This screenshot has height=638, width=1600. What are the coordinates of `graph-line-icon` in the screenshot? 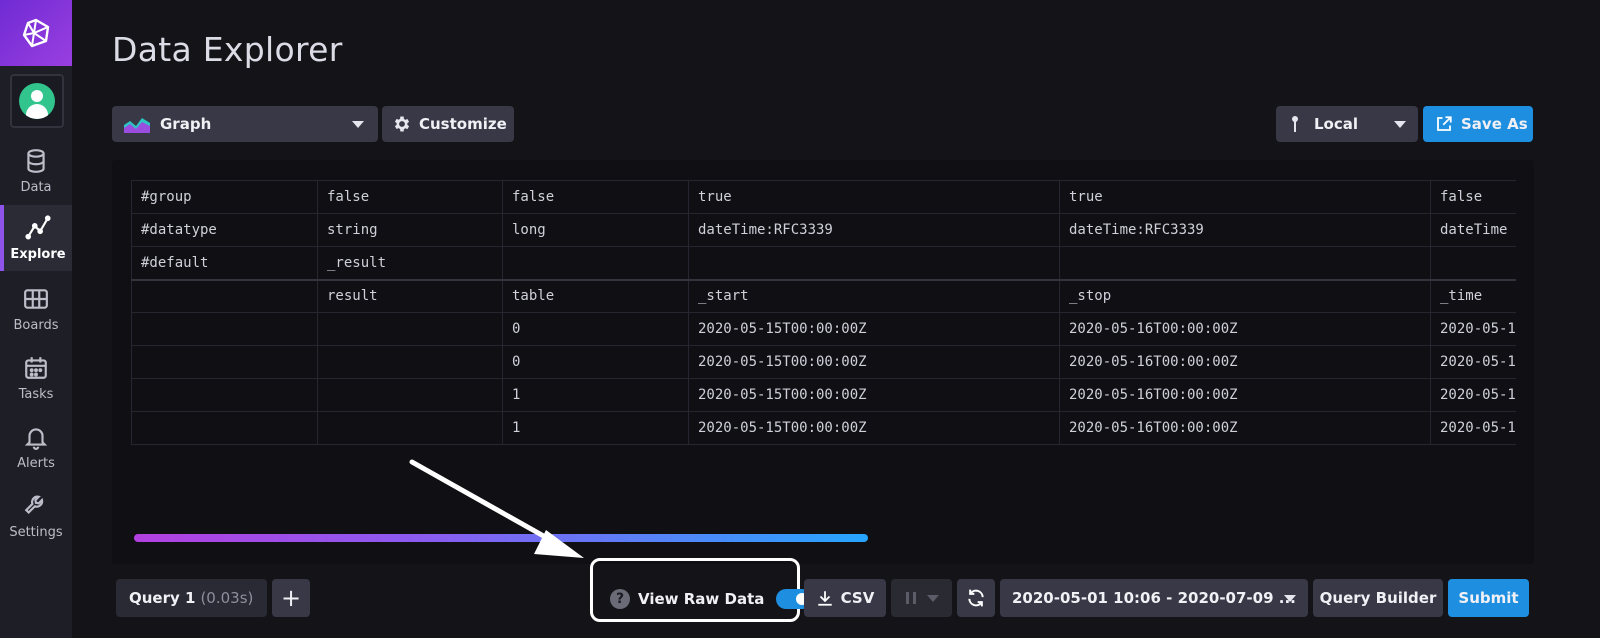 It's located at (38, 226).